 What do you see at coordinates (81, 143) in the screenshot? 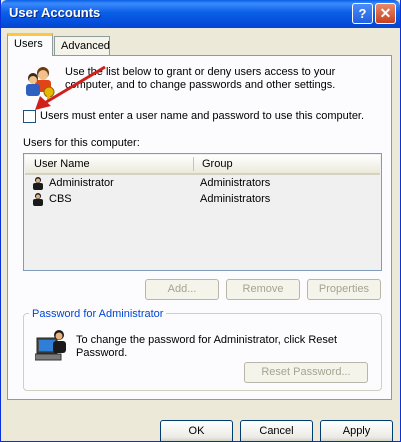
I see `users-list-label: Users for this computer:` at bounding box center [81, 143].